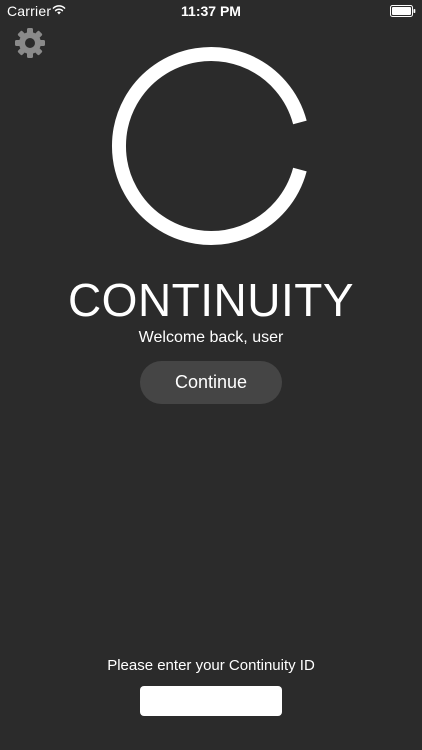 The width and height of the screenshot is (422, 750). Describe the element at coordinates (211, 337) in the screenshot. I see `welcome-message: Welcome back, user` at that location.